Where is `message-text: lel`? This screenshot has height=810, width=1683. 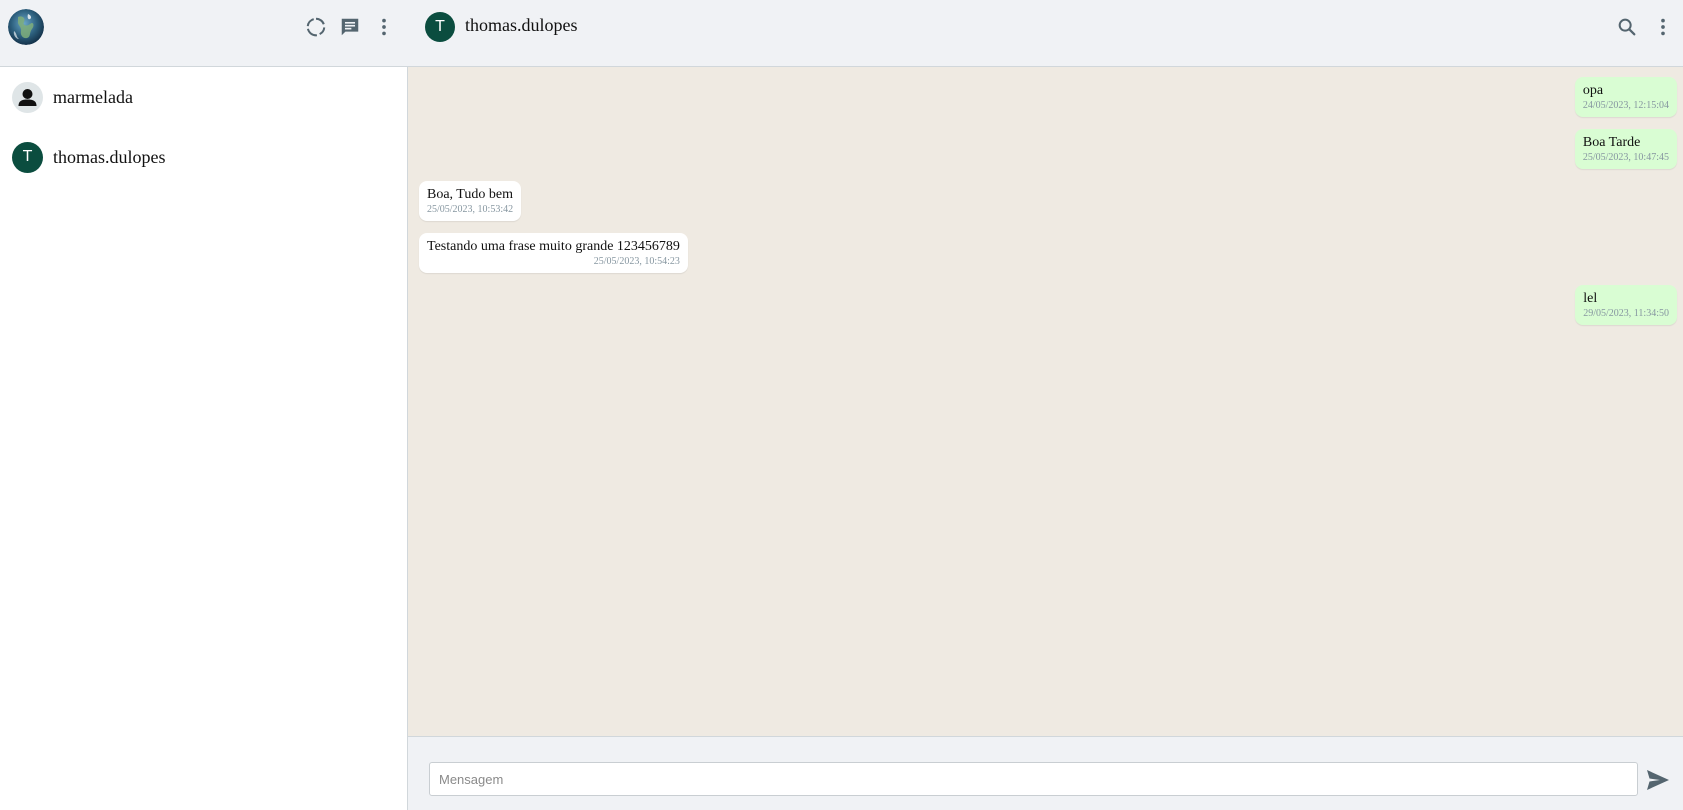 message-text: lel is located at coordinates (1590, 298).